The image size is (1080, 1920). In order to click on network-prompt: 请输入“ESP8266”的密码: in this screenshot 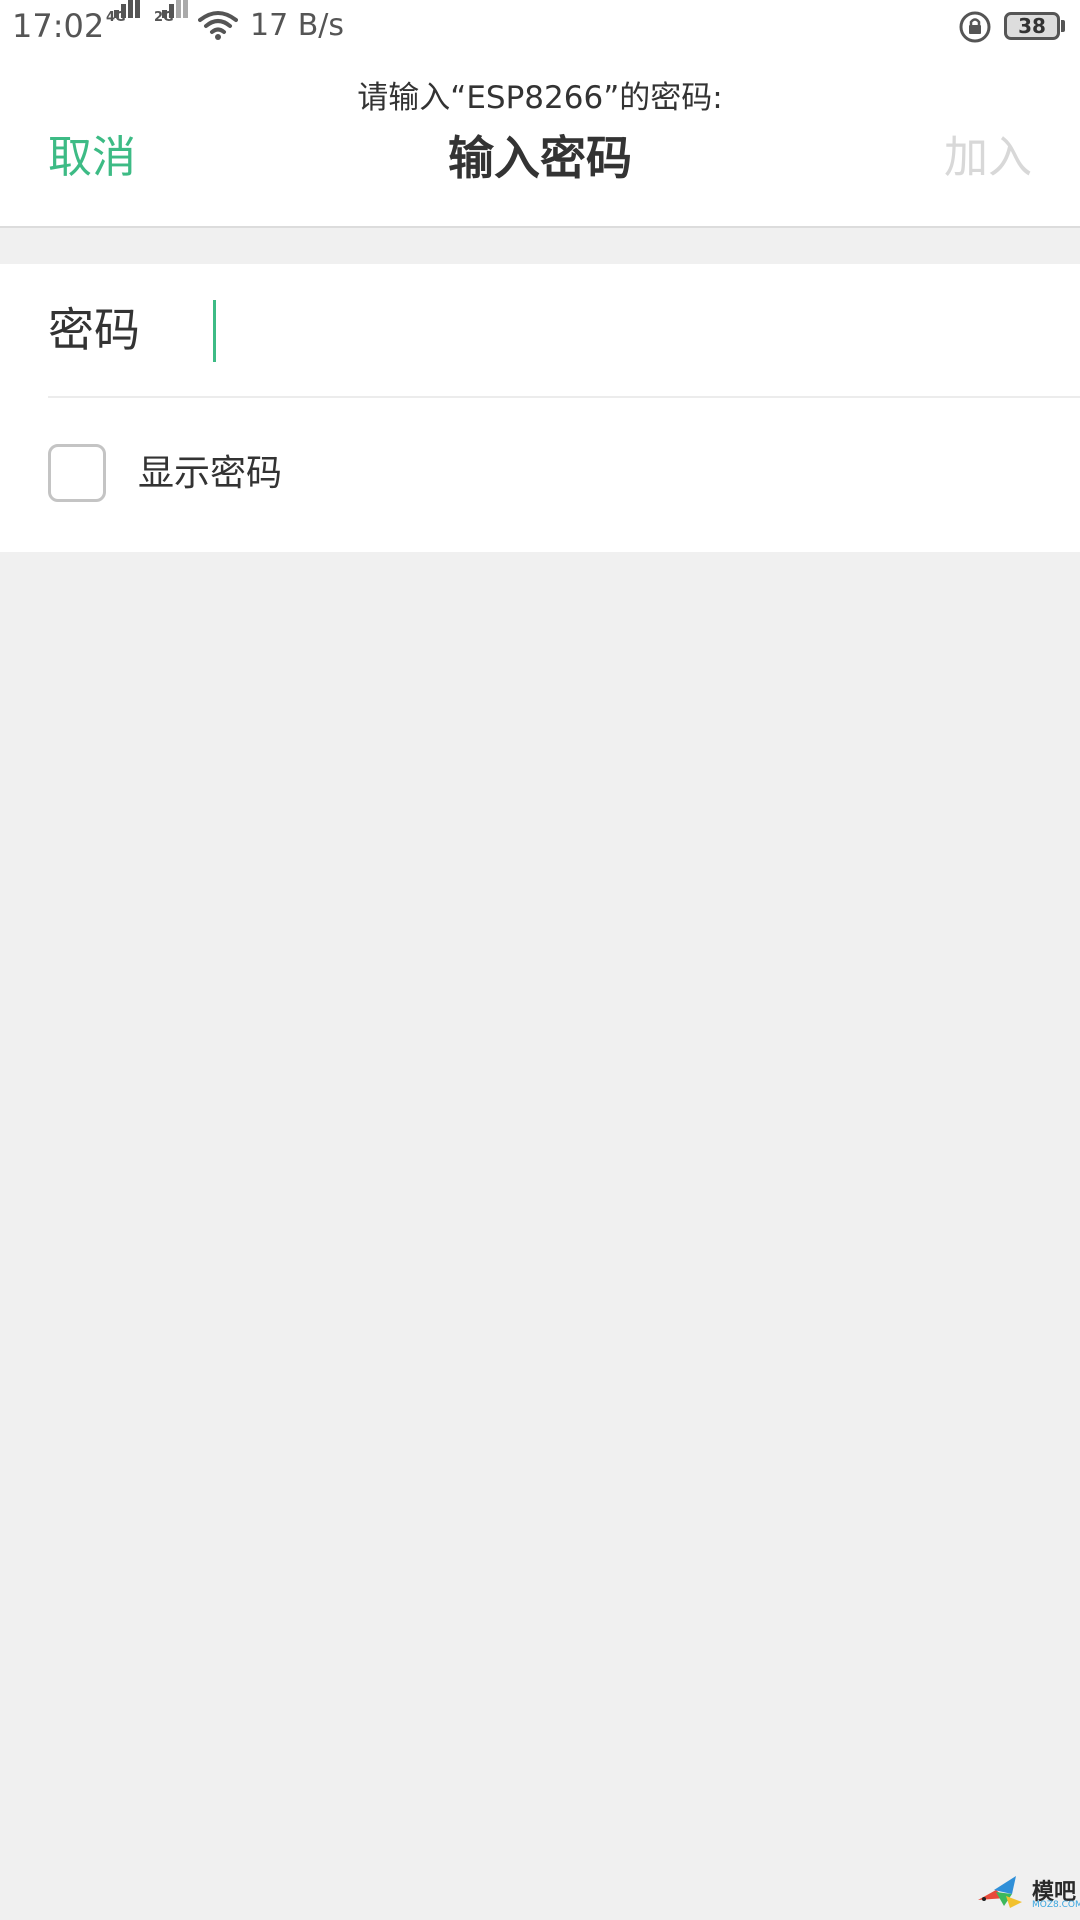, I will do `click(540, 98)`.